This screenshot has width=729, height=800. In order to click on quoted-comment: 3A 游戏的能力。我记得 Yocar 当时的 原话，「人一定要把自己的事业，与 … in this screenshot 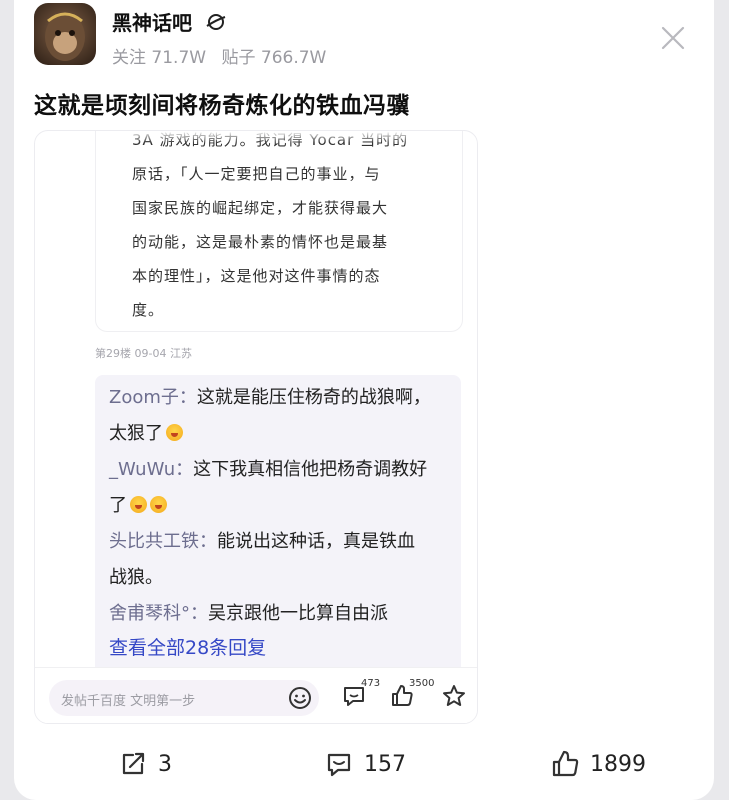, I will do `click(279, 231)`.